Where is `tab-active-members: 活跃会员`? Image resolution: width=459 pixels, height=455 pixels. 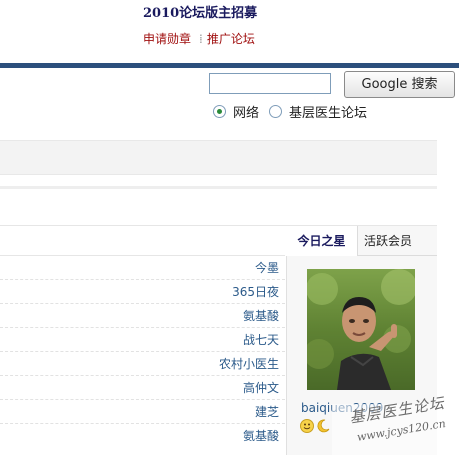
tab-active-members: 活跃会员 is located at coordinates (388, 241).